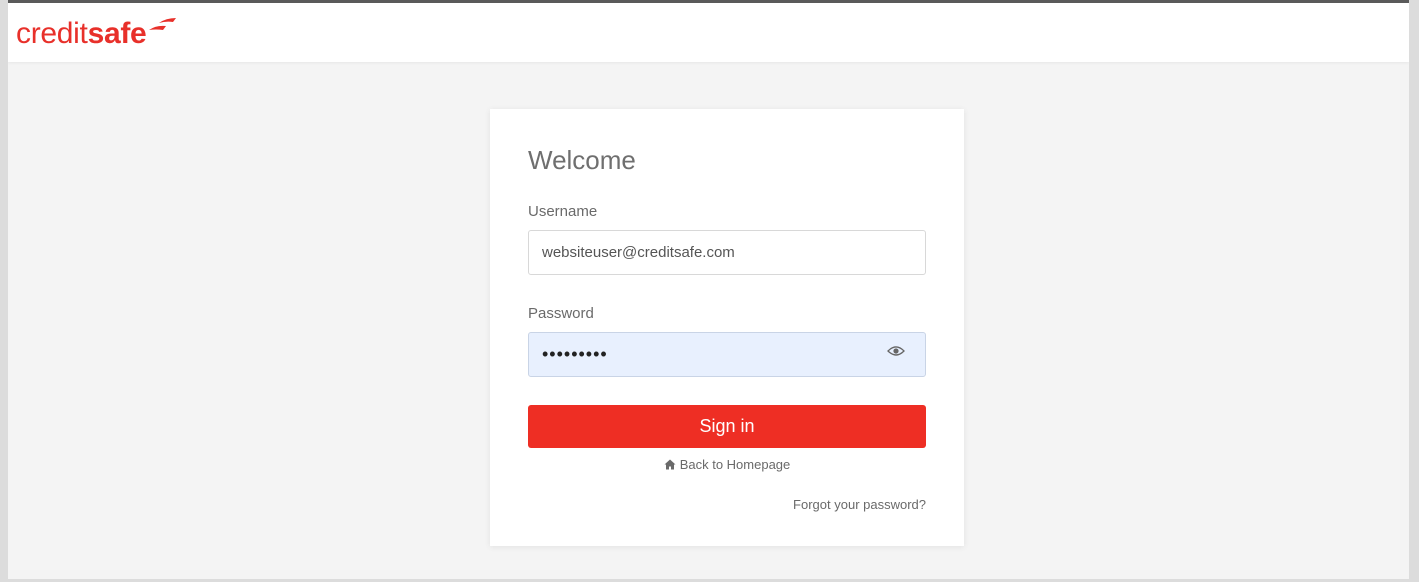 This screenshot has height=582, width=1419. What do you see at coordinates (117, 33) in the screenshot?
I see `logo-text-bold: safe` at bounding box center [117, 33].